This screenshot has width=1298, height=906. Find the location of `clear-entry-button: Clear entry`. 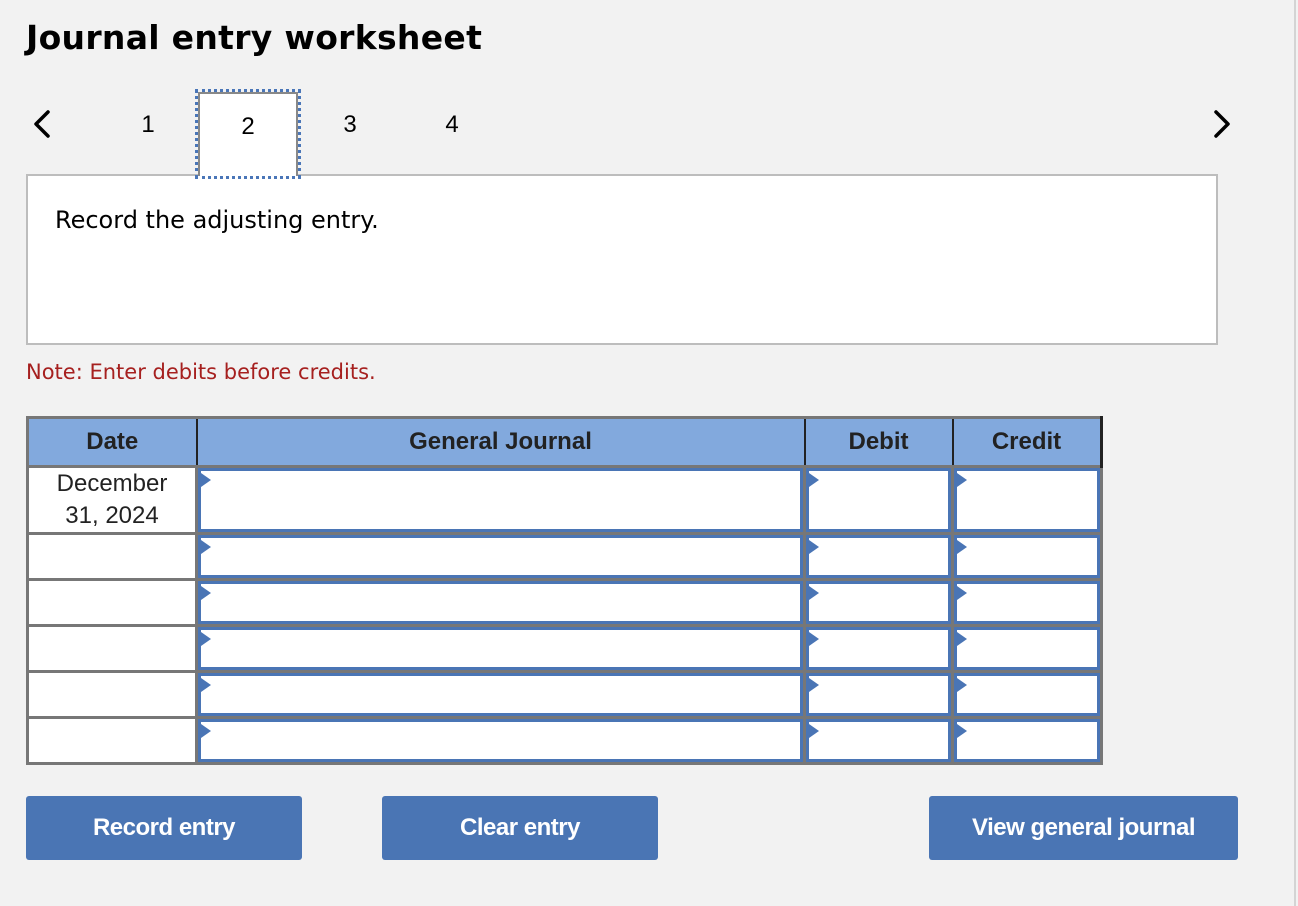

clear-entry-button: Clear entry is located at coordinates (520, 828).